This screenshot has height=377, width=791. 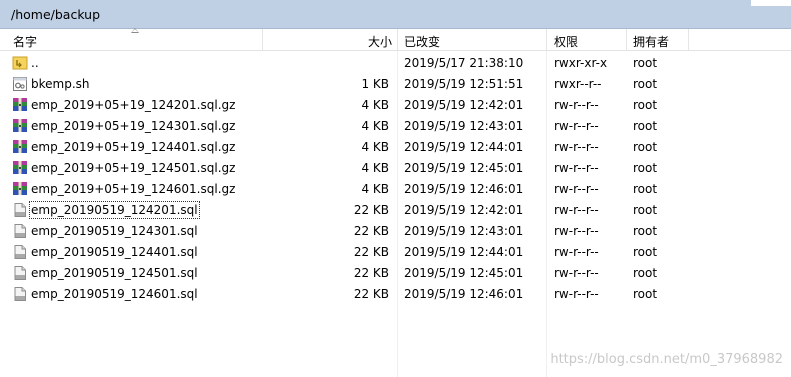 I want to click on parent-folder-icon, so click(x=20, y=63).